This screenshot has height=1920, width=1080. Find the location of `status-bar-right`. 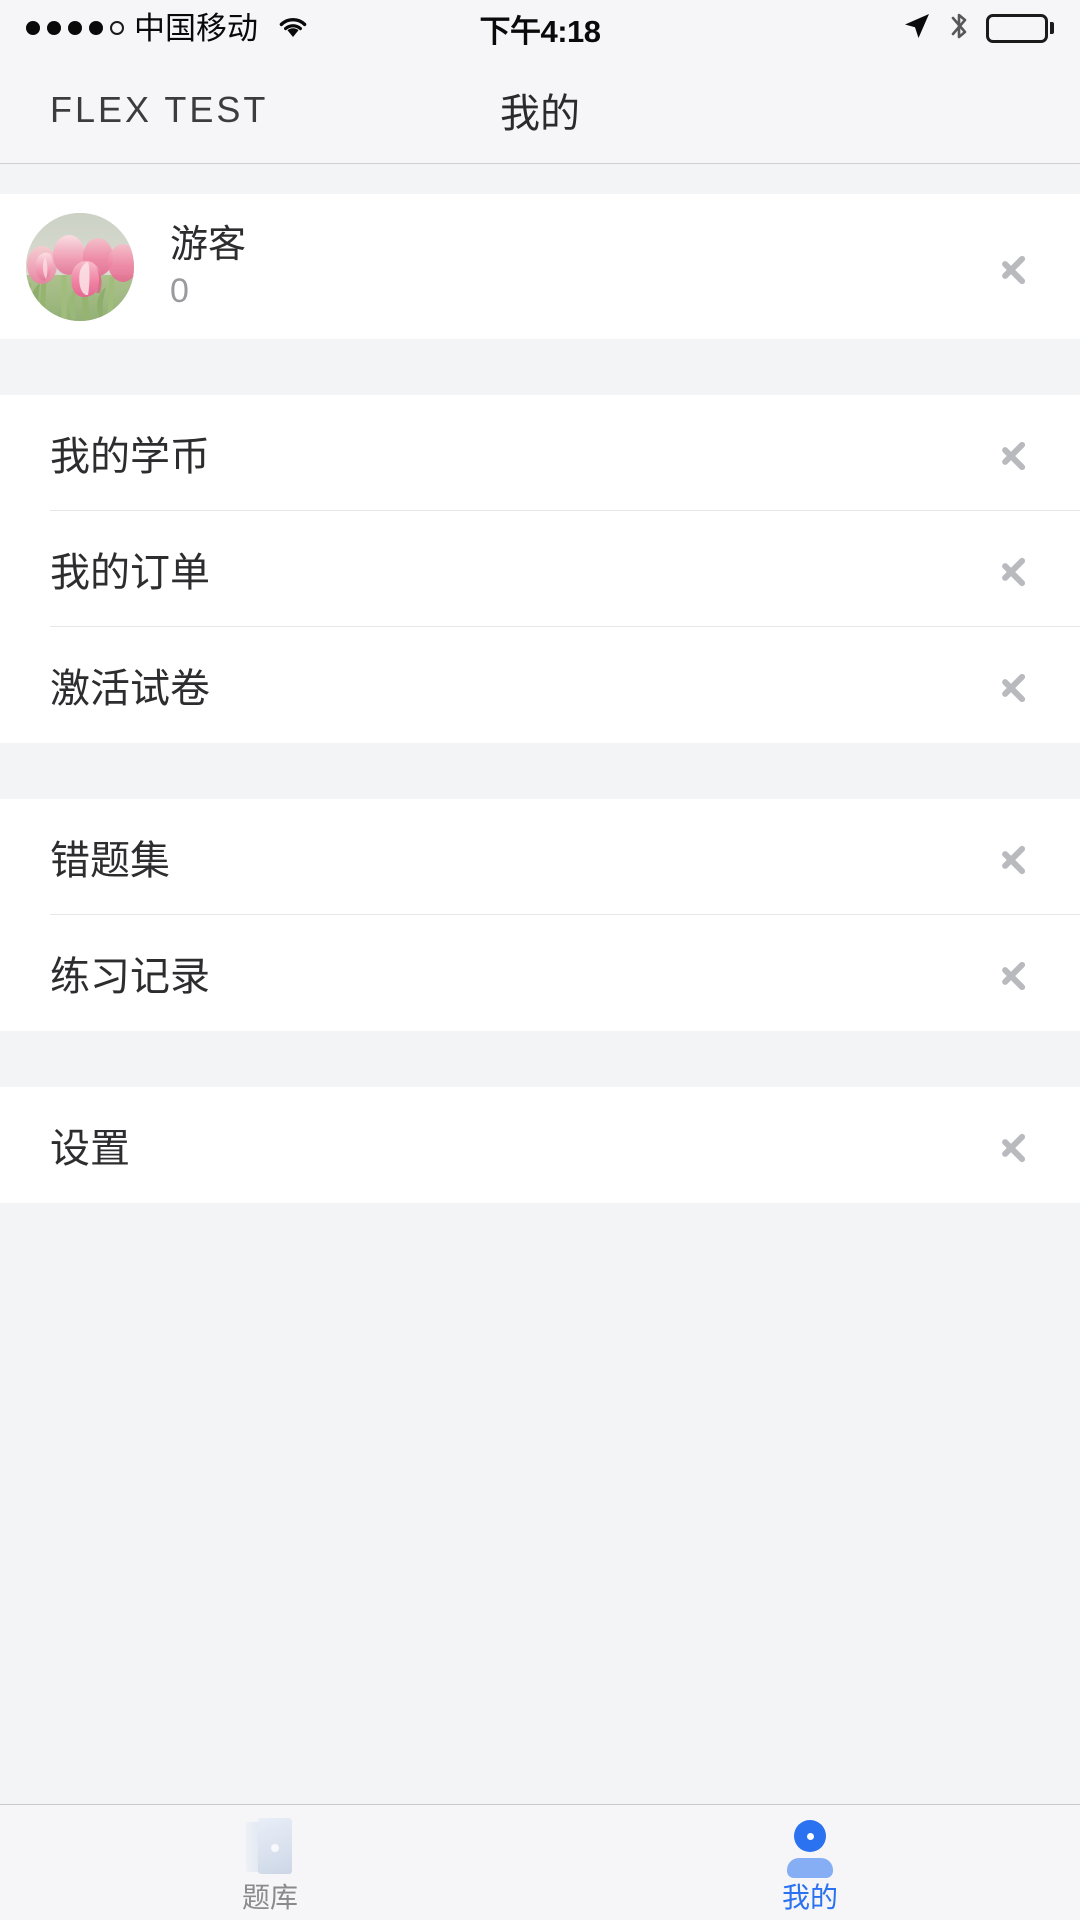

status-bar-right is located at coordinates (978, 28).